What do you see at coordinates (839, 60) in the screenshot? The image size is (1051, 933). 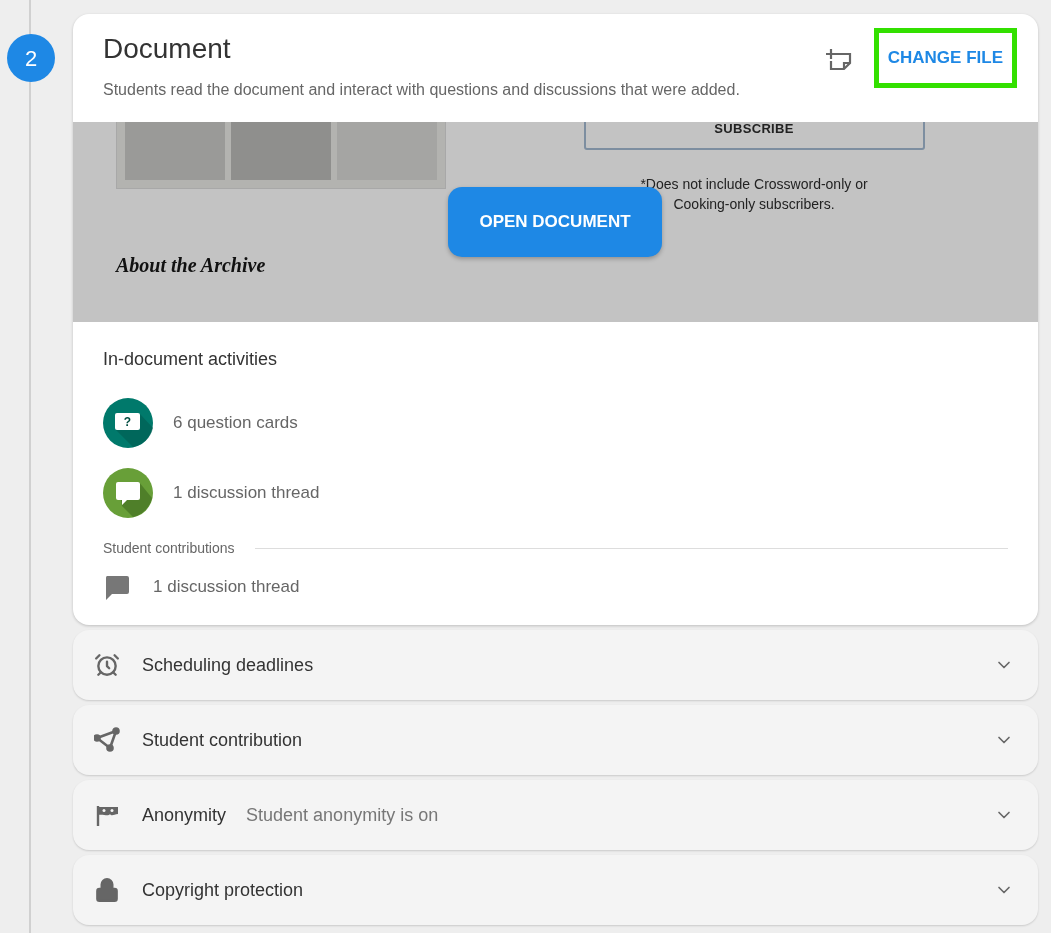 I see `add-note-icon` at bounding box center [839, 60].